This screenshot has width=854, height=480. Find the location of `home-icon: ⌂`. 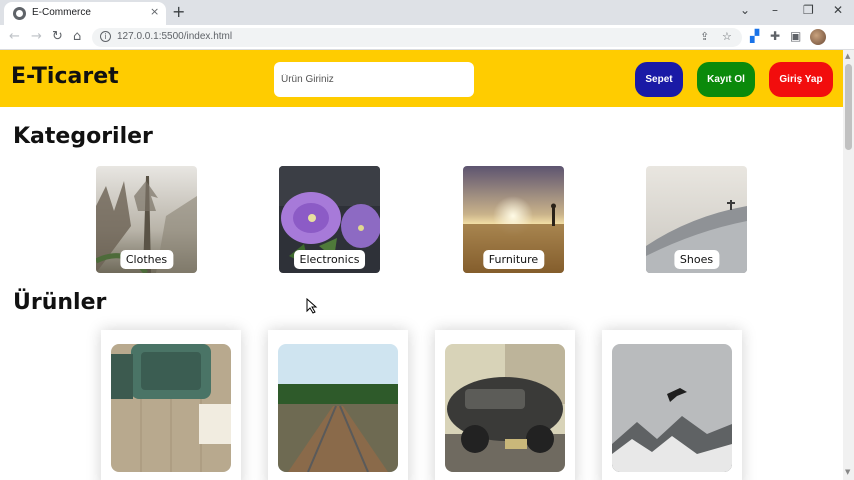

home-icon: ⌂ is located at coordinates (77, 36).